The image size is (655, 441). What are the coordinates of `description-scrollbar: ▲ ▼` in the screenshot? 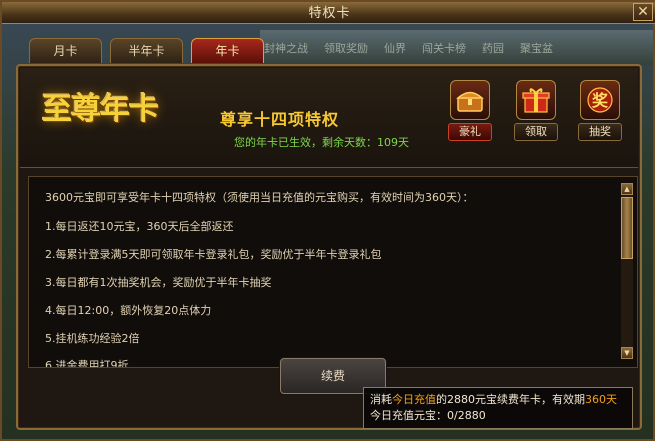 It's located at (627, 272).